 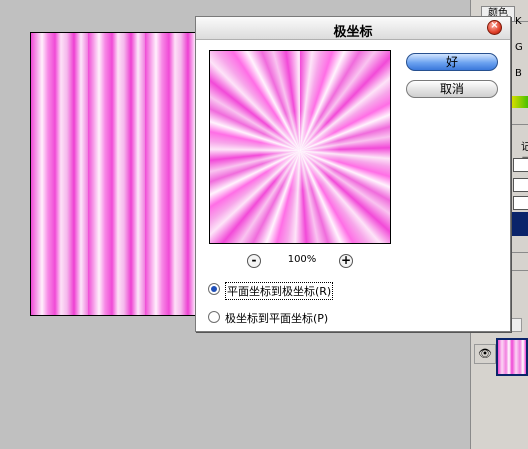 What do you see at coordinates (518, 21) in the screenshot?
I see `channel-k-label: K` at bounding box center [518, 21].